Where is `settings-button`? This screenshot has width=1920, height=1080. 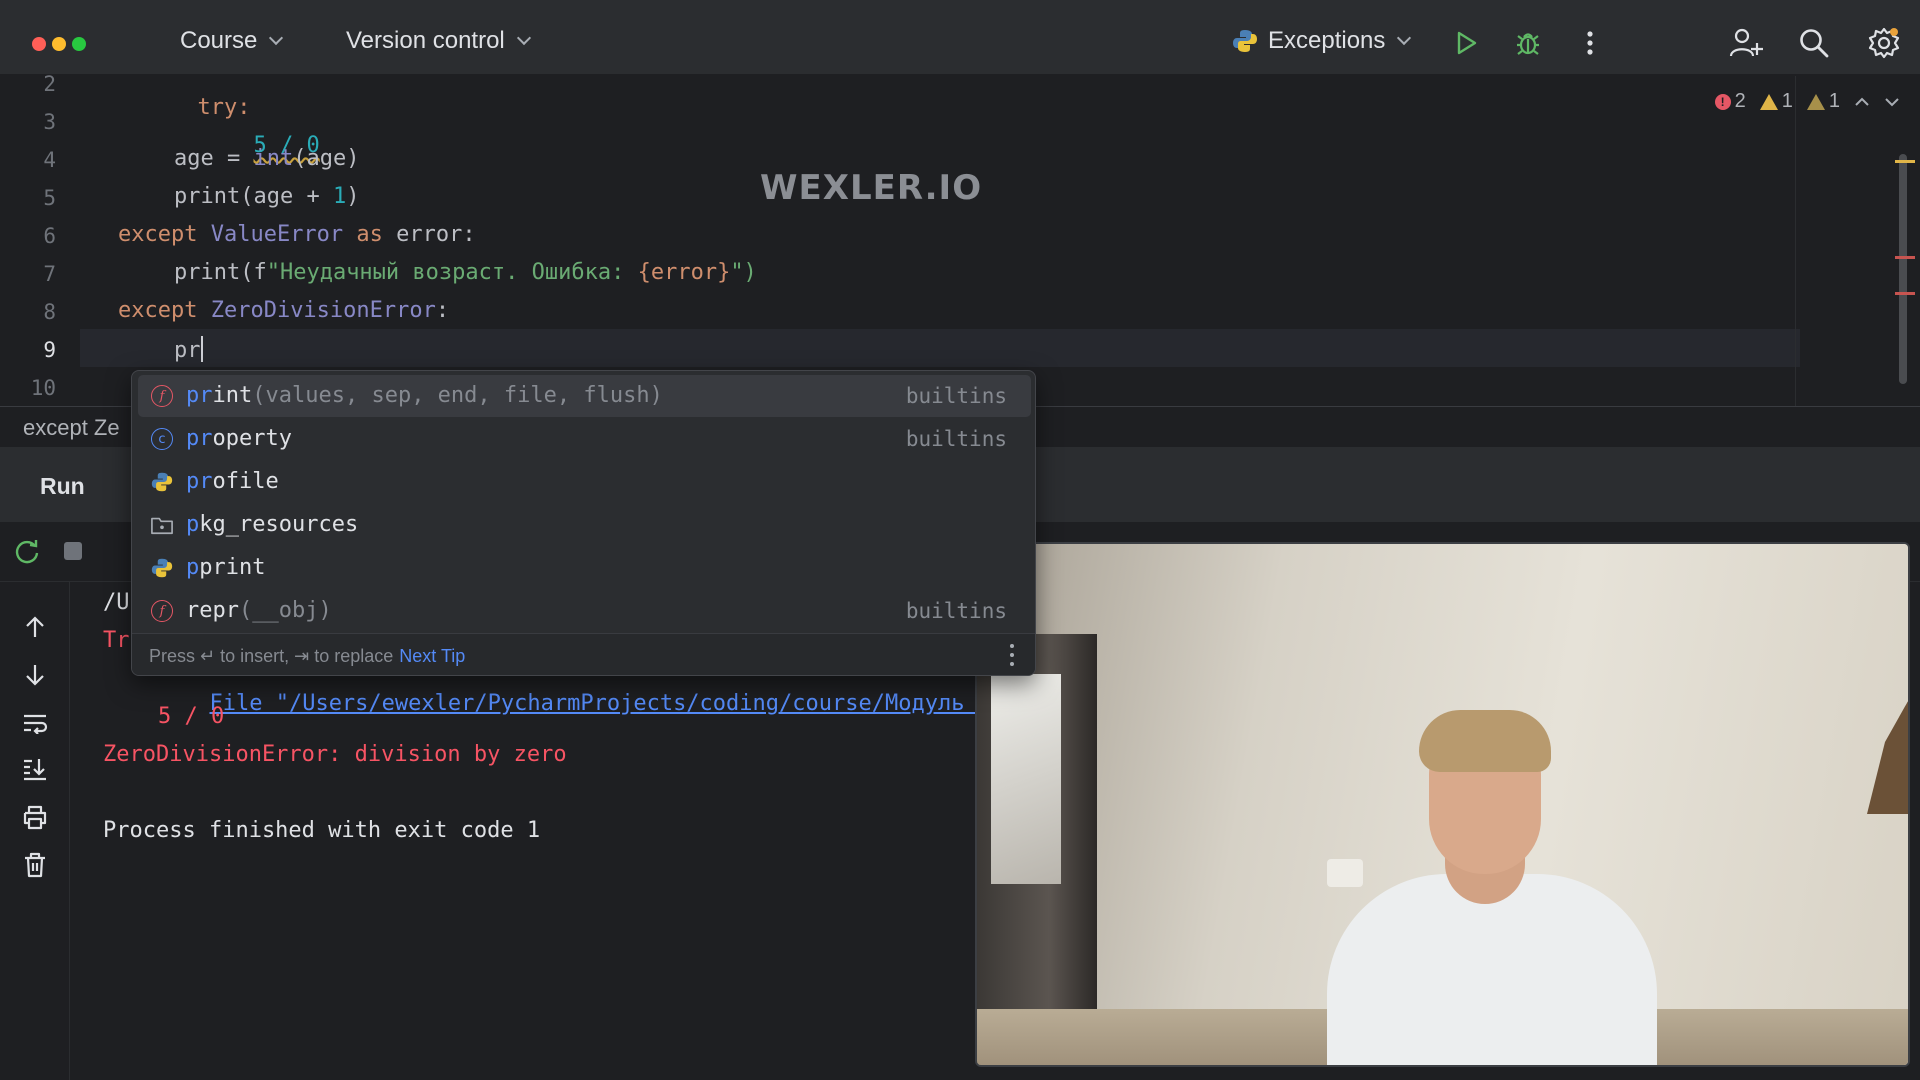 settings-button is located at coordinates (1884, 43).